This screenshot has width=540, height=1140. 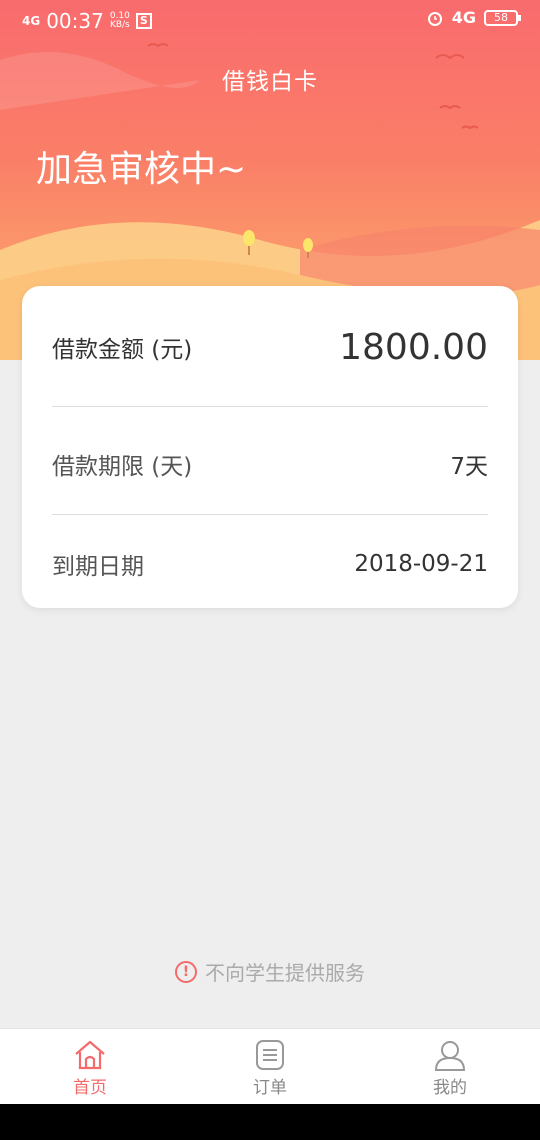 What do you see at coordinates (270, 82) in the screenshot?
I see `app-title: 借钱白卡` at bounding box center [270, 82].